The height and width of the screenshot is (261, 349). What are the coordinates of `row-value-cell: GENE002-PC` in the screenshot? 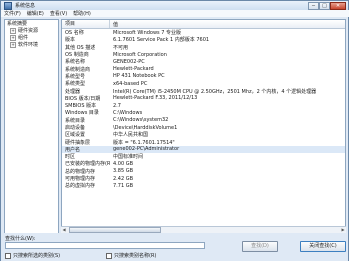 It's located at (129, 61).